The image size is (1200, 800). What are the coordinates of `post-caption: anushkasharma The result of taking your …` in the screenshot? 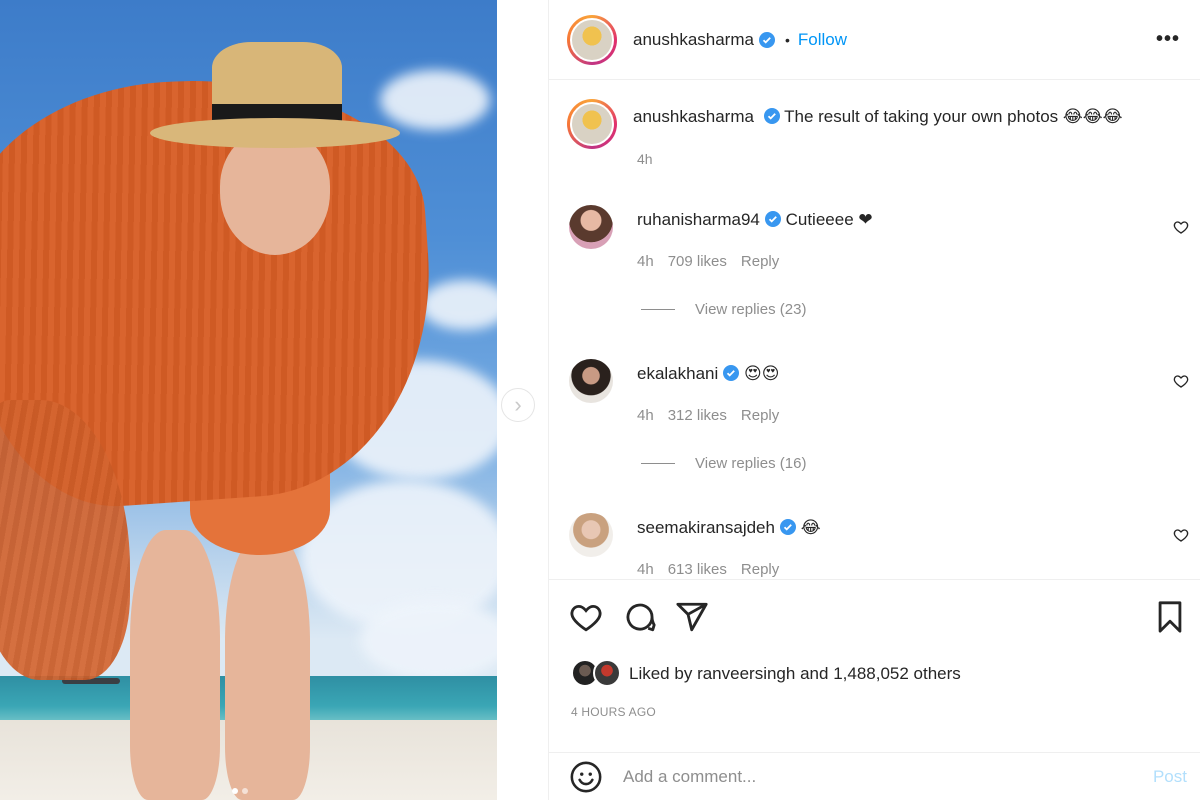 It's located at (845, 133).